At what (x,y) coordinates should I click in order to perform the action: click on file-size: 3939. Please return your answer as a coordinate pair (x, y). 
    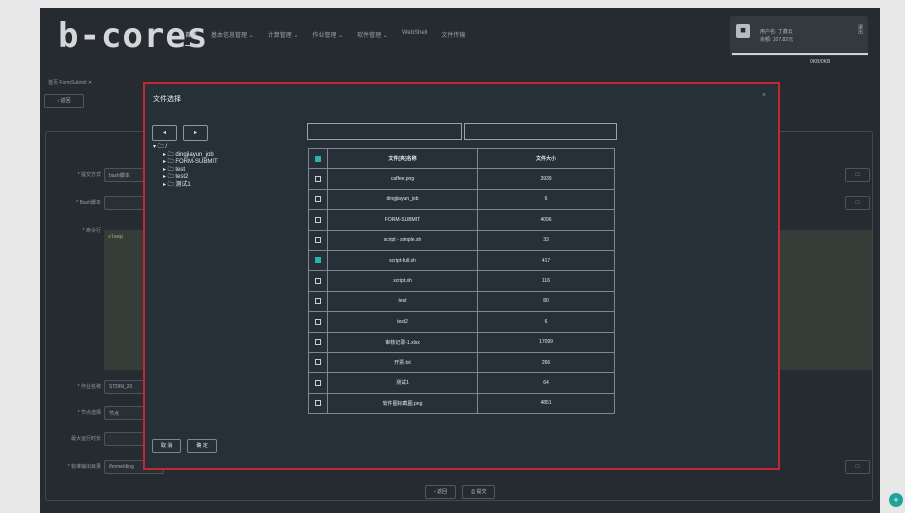
    Looking at the image, I should click on (546, 179).